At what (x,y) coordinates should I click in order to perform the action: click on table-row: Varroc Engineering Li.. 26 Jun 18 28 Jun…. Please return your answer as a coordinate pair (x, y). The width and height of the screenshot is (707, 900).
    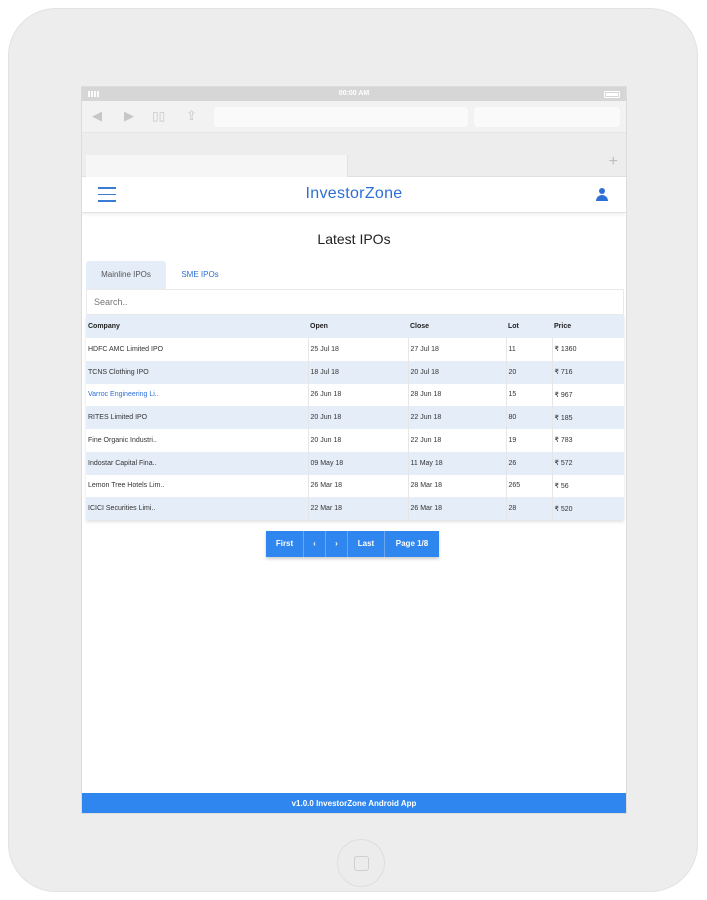
    Looking at the image, I should click on (355, 395).